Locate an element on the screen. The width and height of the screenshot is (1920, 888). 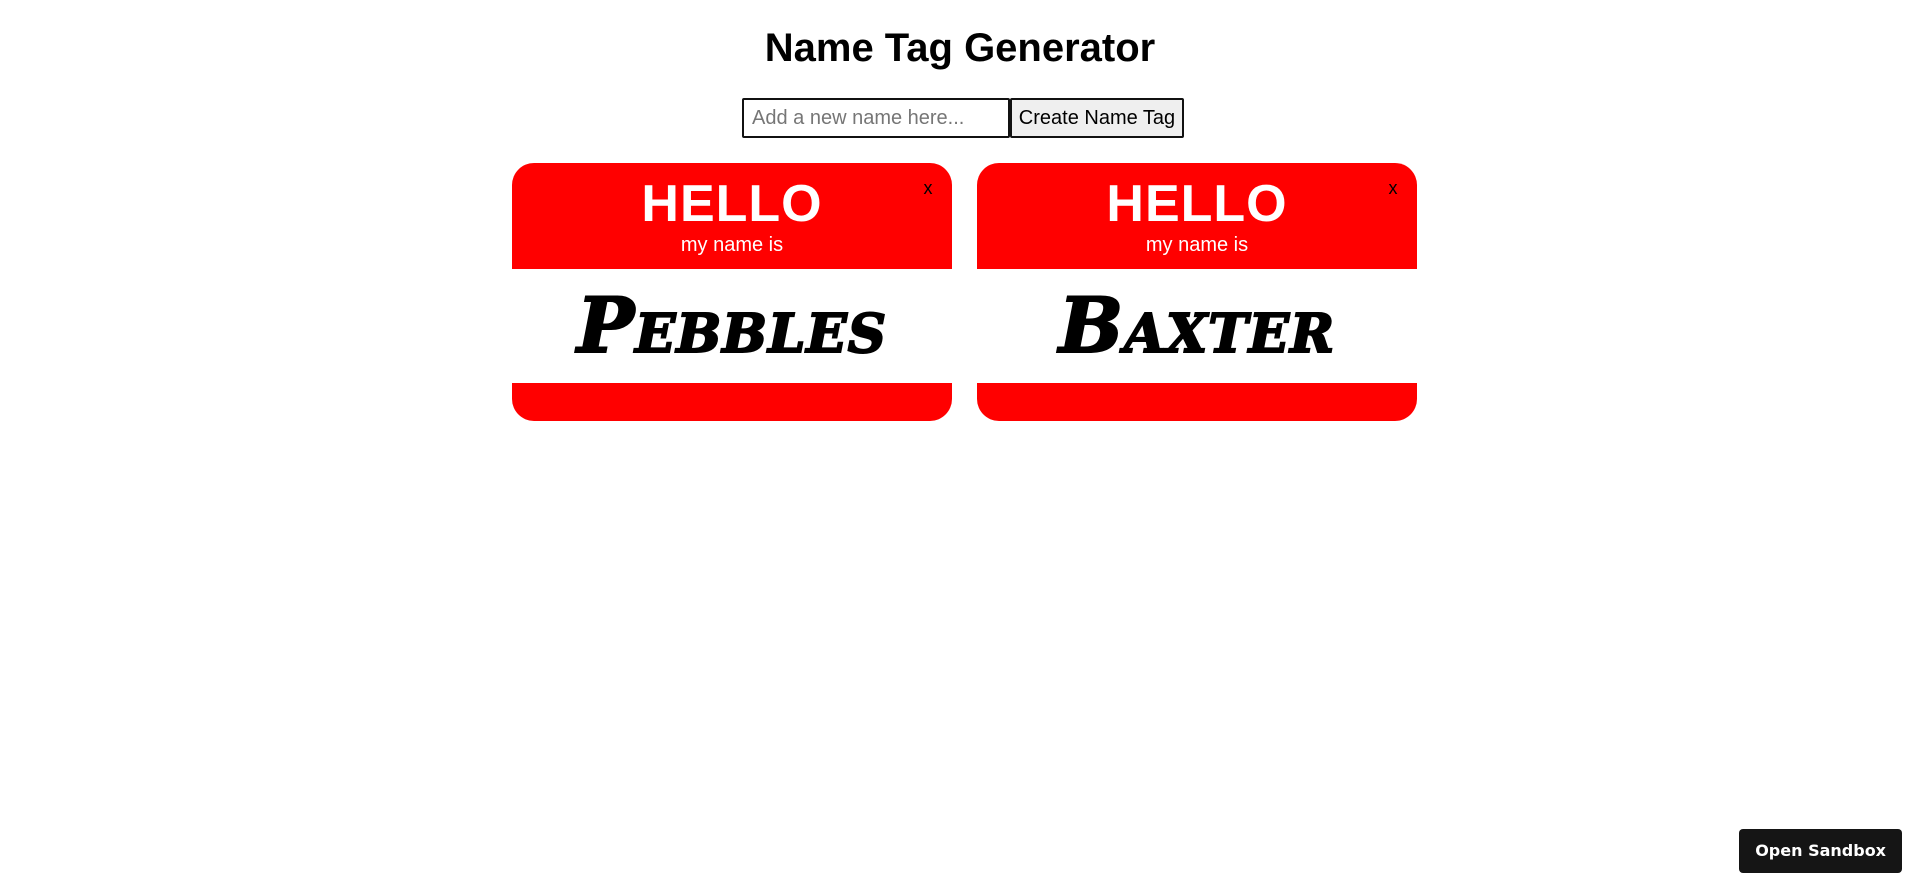
open-sandbox-button: Open Sandbox is located at coordinates (1820, 851).